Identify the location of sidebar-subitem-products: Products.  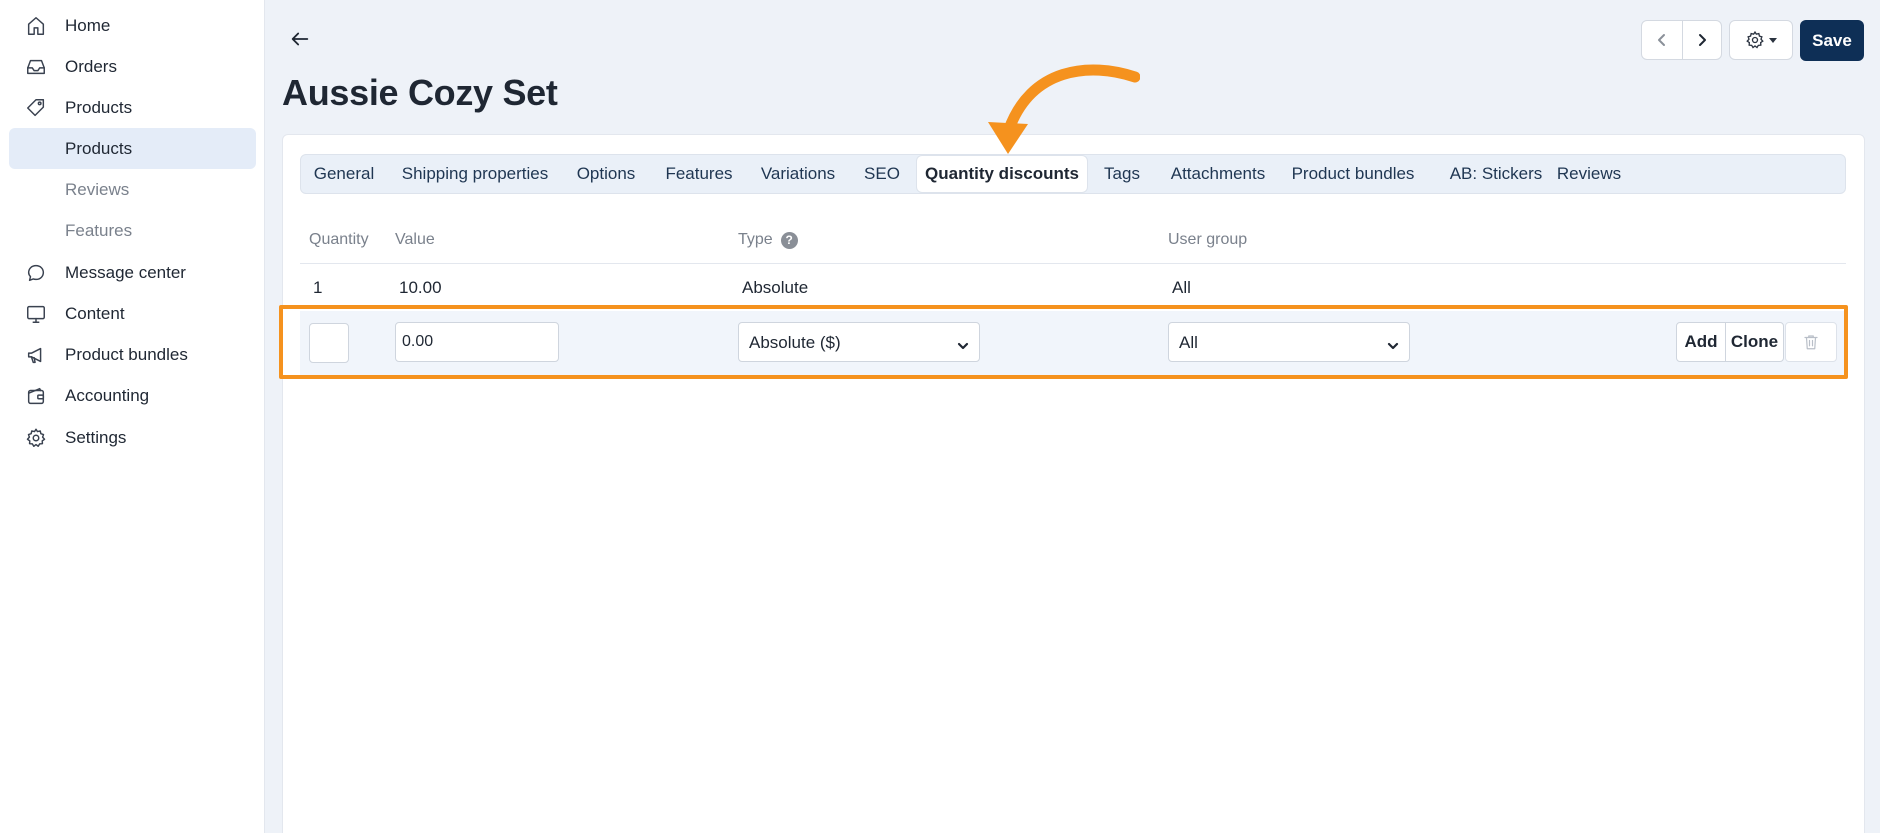
(132, 148).